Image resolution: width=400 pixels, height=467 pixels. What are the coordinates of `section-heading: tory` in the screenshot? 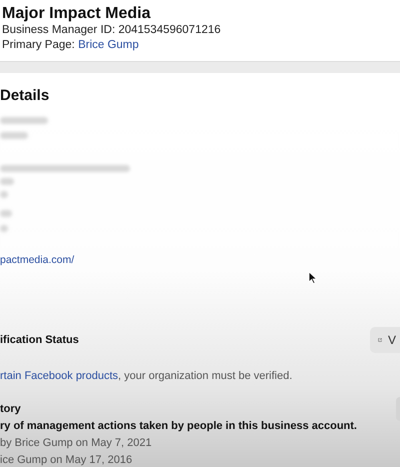 It's located at (10, 409).